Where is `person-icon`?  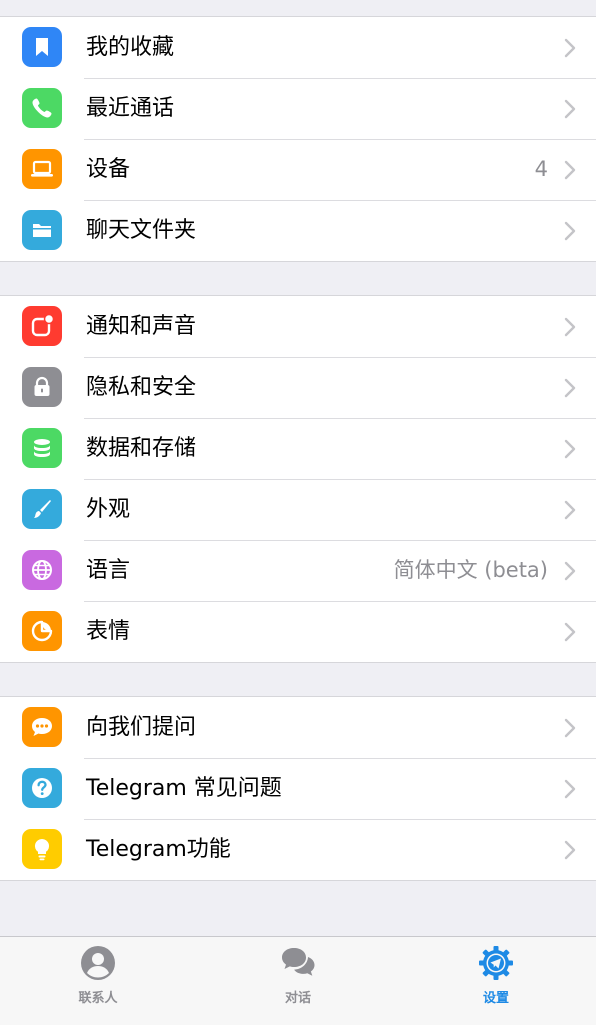 person-icon is located at coordinates (98, 963).